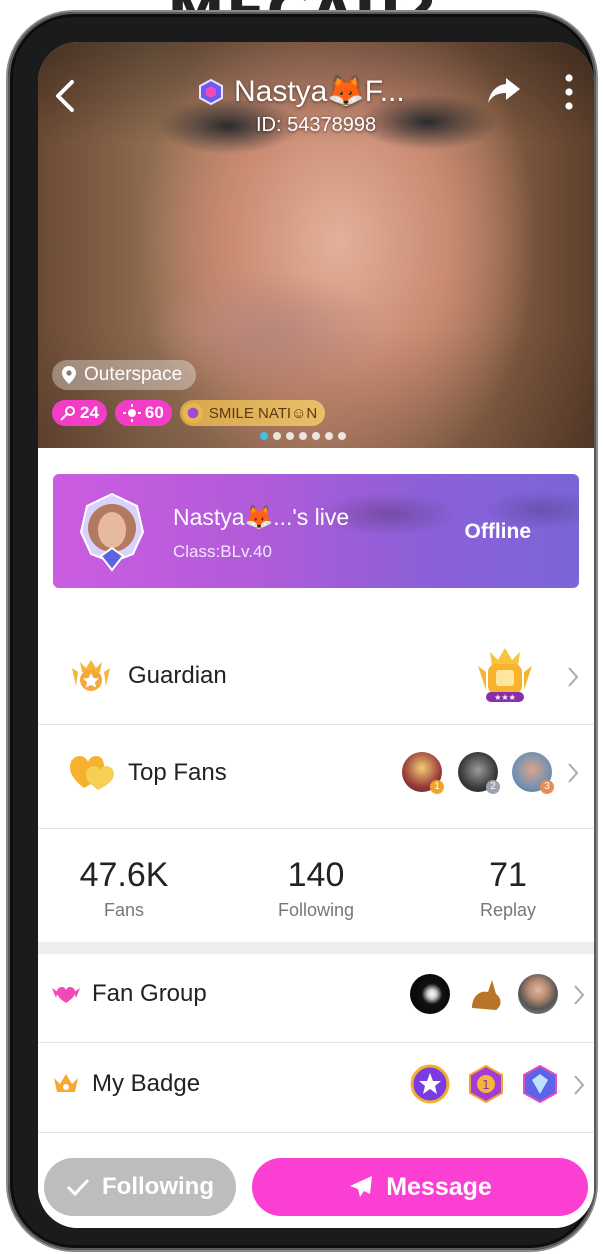 The width and height of the screenshot is (604, 1254). Describe the element at coordinates (69, 375) in the screenshot. I see `location-pin-icon` at that location.